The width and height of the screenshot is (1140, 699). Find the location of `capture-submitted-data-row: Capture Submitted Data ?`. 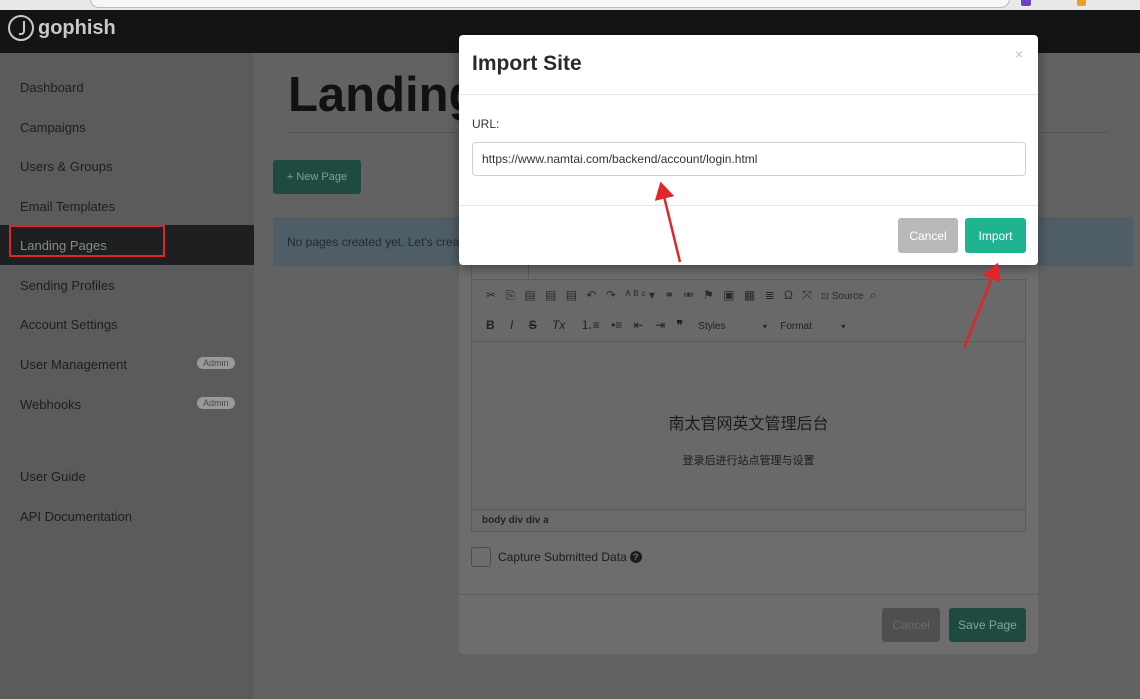

capture-submitted-data-row: Capture Submitted Data ? is located at coordinates (556, 557).